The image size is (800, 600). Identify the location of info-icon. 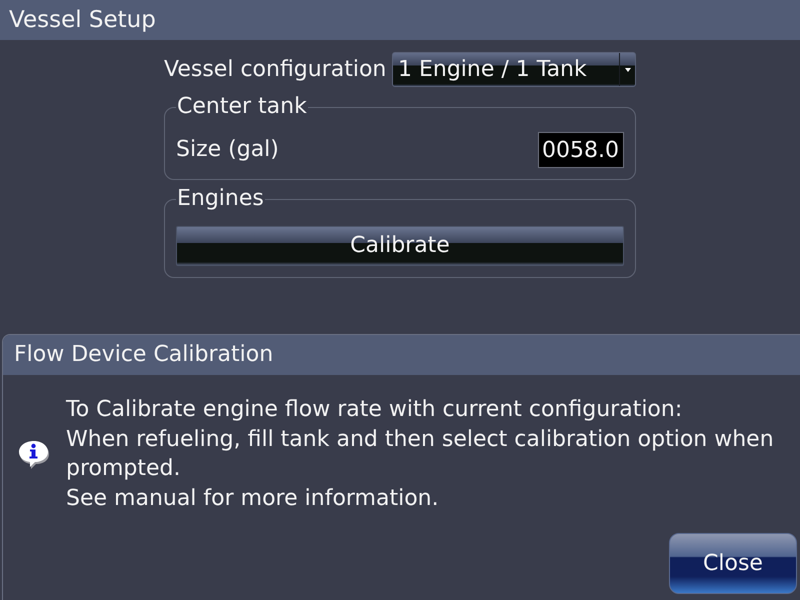
(34, 454).